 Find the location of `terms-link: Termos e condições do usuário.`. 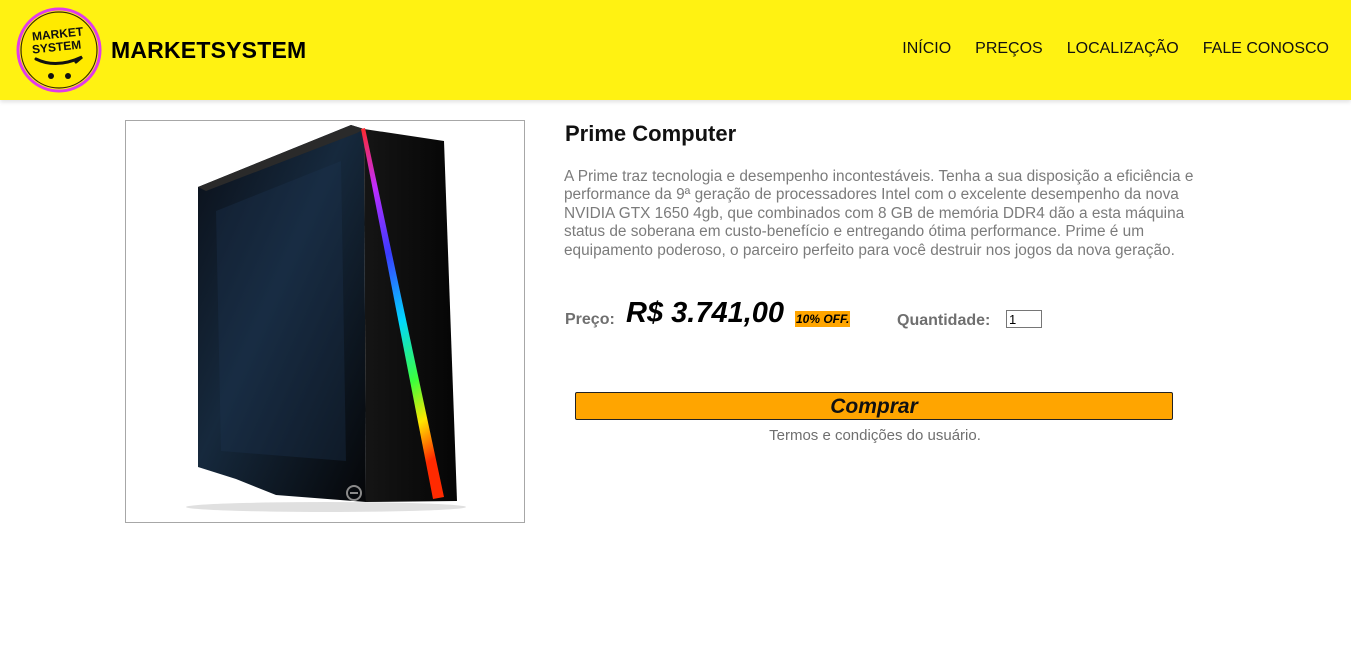

terms-link: Termos e condições do usuário. is located at coordinates (875, 435).